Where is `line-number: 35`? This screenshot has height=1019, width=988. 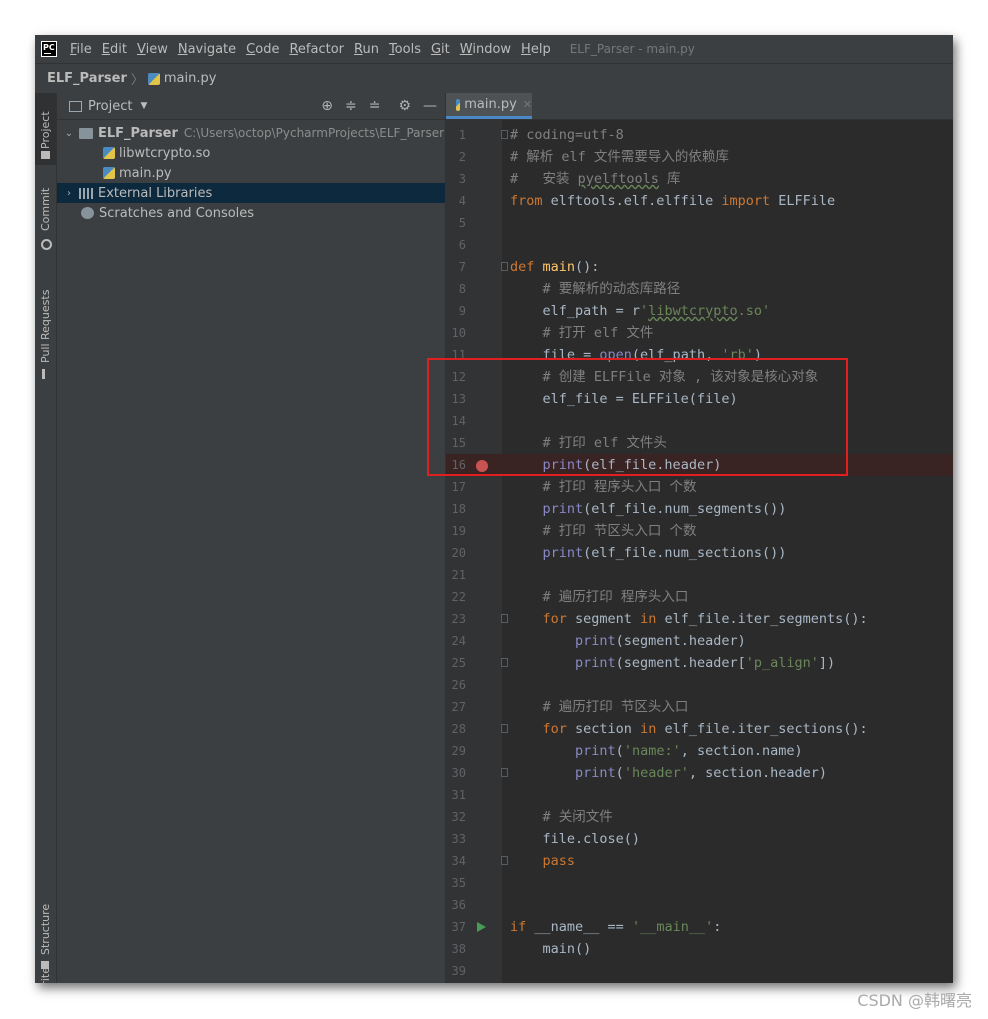 line-number: 35 is located at coordinates (456, 883).